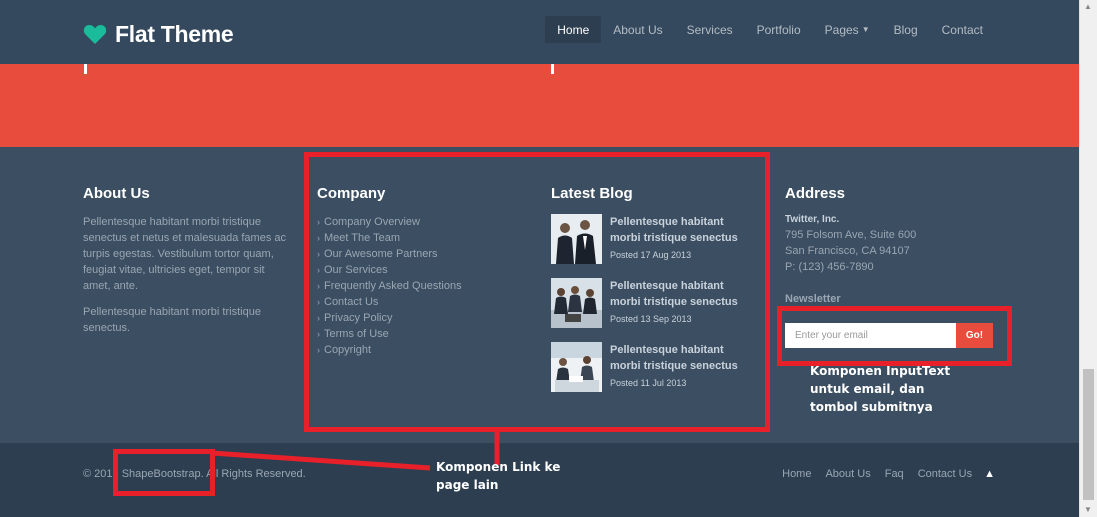 This screenshot has width=1097, height=517. Describe the element at coordinates (710, 29) in the screenshot. I see `nav-services: Services` at that location.